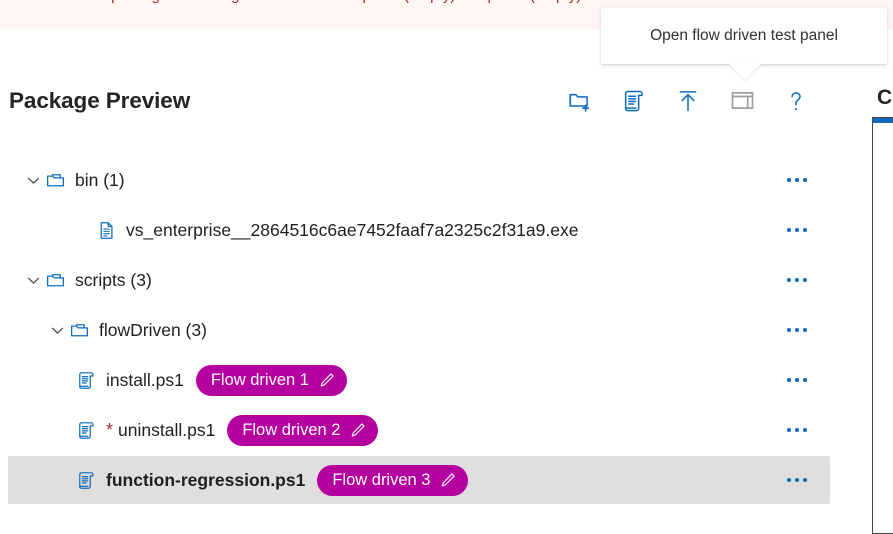 The image size is (893, 534). What do you see at coordinates (167, 429) in the screenshot?
I see `tree-item-label: uninstall.ps1` at bounding box center [167, 429].